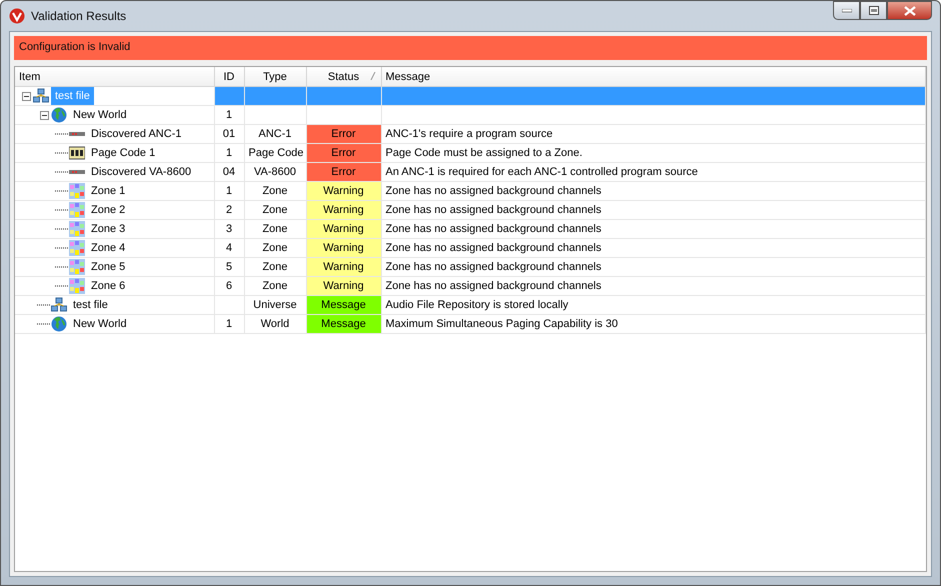 Image resolution: width=941 pixels, height=586 pixels. Describe the element at coordinates (108, 248) in the screenshot. I see `item-label: Zone 4` at that location.